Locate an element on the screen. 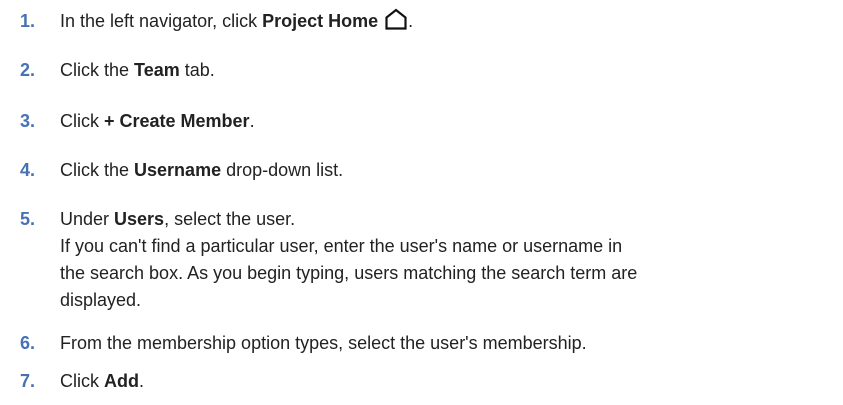  step-text-emphasis: + Create Member is located at coordinates (177, 121).